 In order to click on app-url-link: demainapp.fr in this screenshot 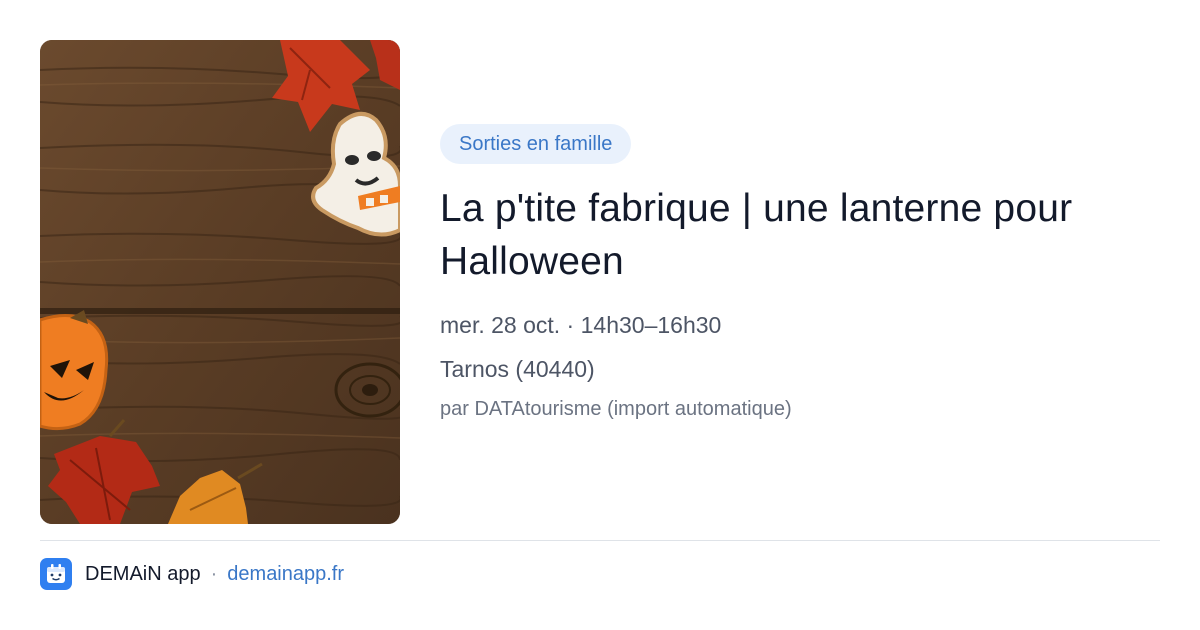, I will do `click(285, 574)`.